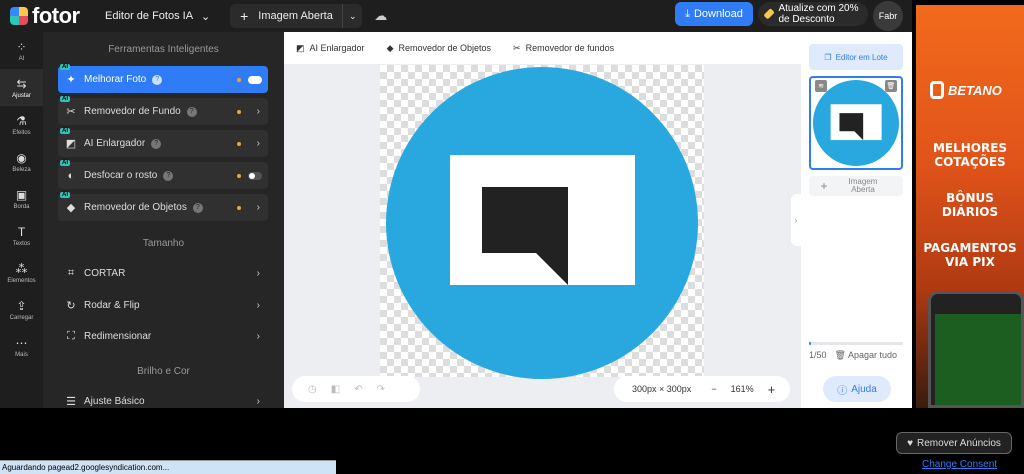 The height and width of the screenshot is (474, 1024). Describe the element at coordinates (861, 57) in the screenshot. I see `batch-editor-label: Editor em Lote` at that location.